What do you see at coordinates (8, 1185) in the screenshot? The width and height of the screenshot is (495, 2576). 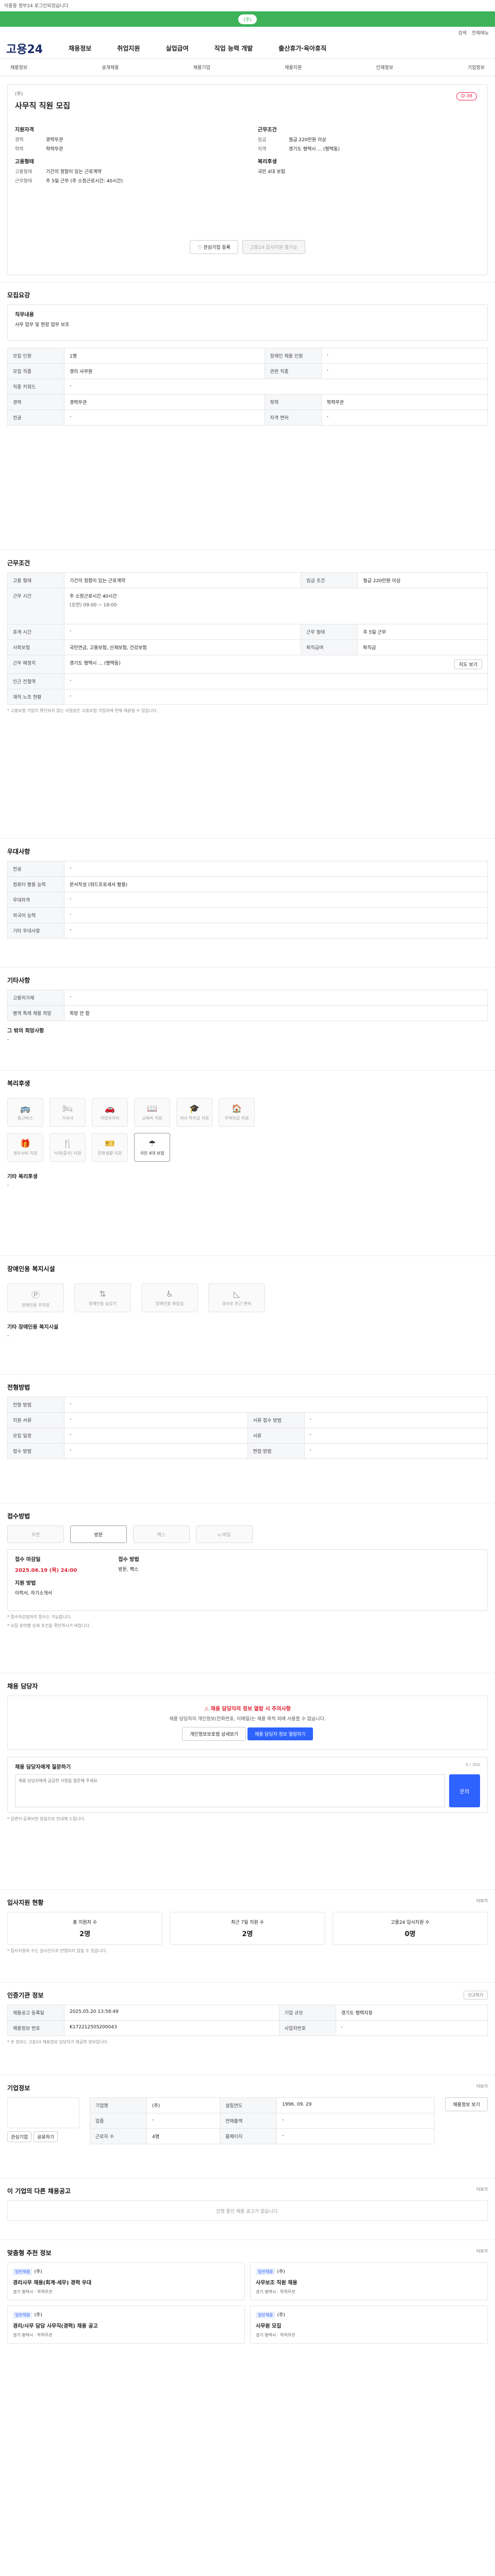 I see `welfare-etc-value: -` at bounding box center [8, 1185].